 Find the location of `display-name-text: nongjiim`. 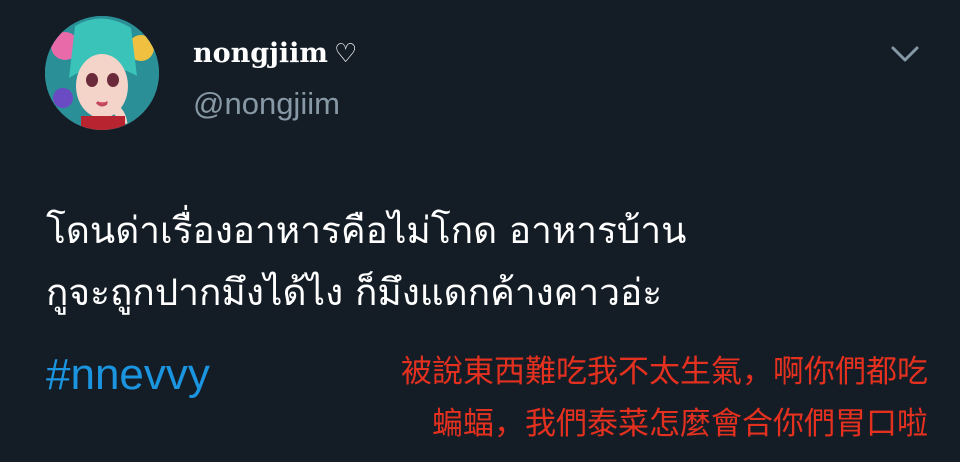

display-name-text: nongjiim is located at coordinates (260, 53).